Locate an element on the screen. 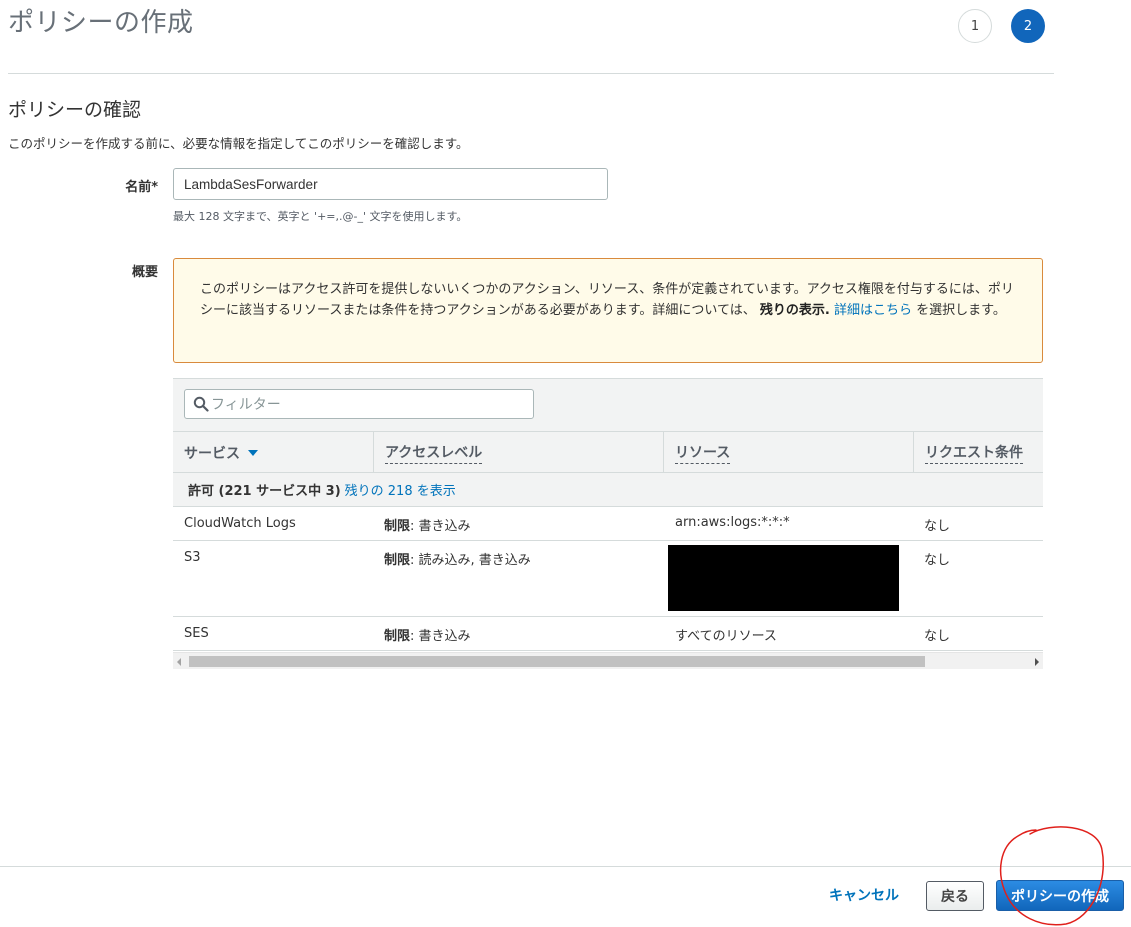 This screenshot has width=1131, height=927. column-header-condition-label: リクエスト条件 is located at coordinates (974, 453).